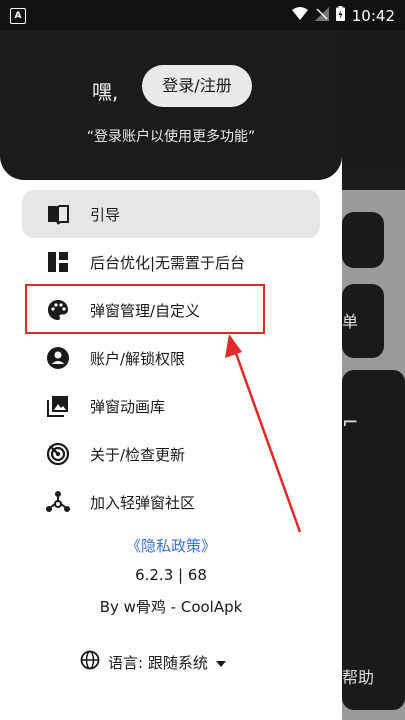  I want to click on background-card-text: 单, so click(350, 321).